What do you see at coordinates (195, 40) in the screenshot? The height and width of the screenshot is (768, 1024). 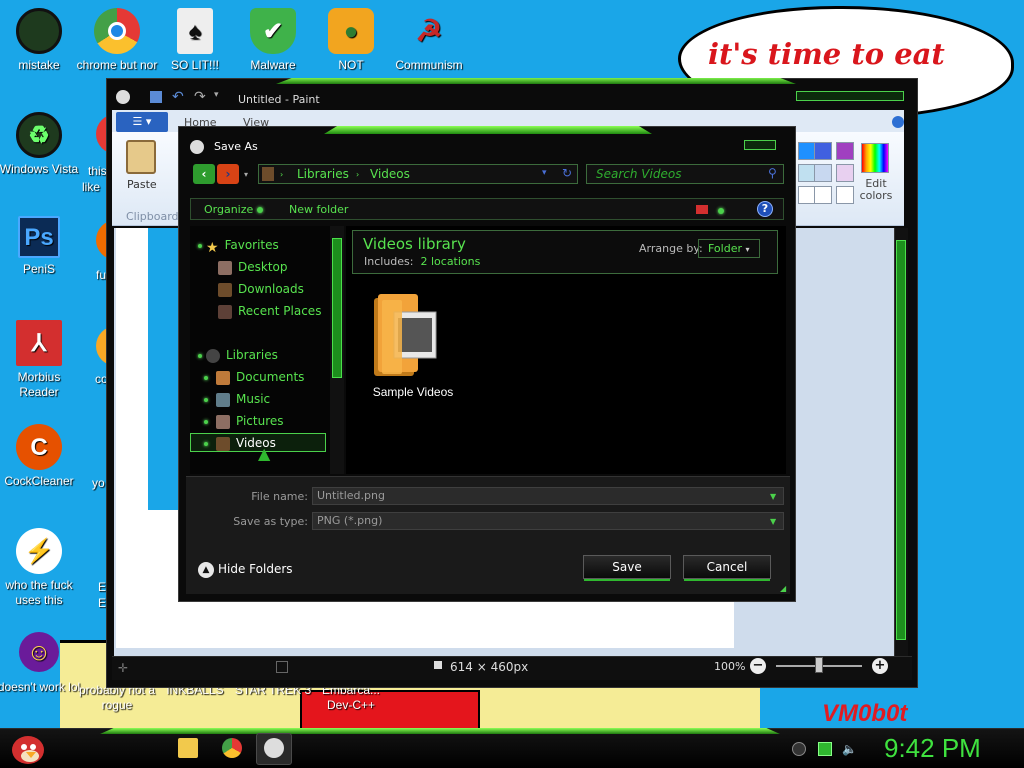 I see `desktop-icon-solitaire: ♠ SO LIT!!!` at bounding box center [195, 40].